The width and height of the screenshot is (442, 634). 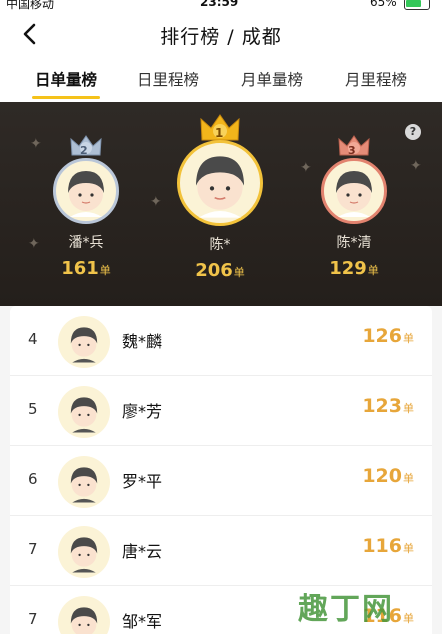 I want to click on page-title: 排行榜 / 成都, so click(x=221, y=37).